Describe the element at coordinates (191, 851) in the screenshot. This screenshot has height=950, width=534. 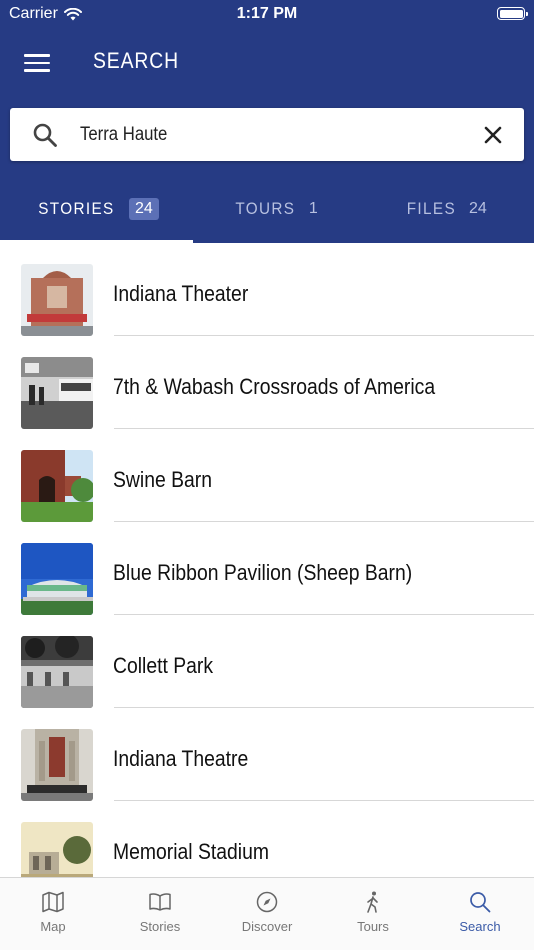
I see `result-title: Memorial Stadium` at that location.